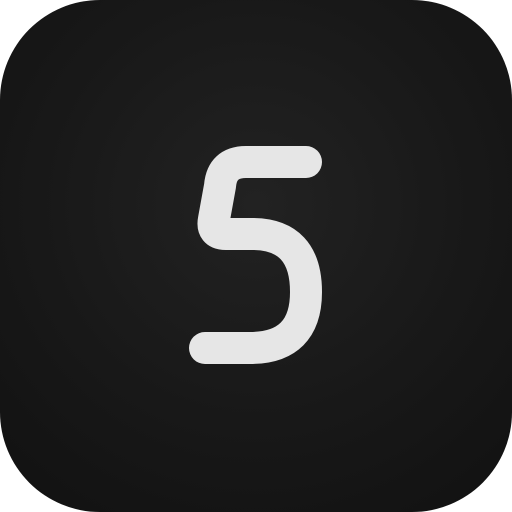 The image size is (512, 512). I want to click on digit-five-icon, so click(255, 255).